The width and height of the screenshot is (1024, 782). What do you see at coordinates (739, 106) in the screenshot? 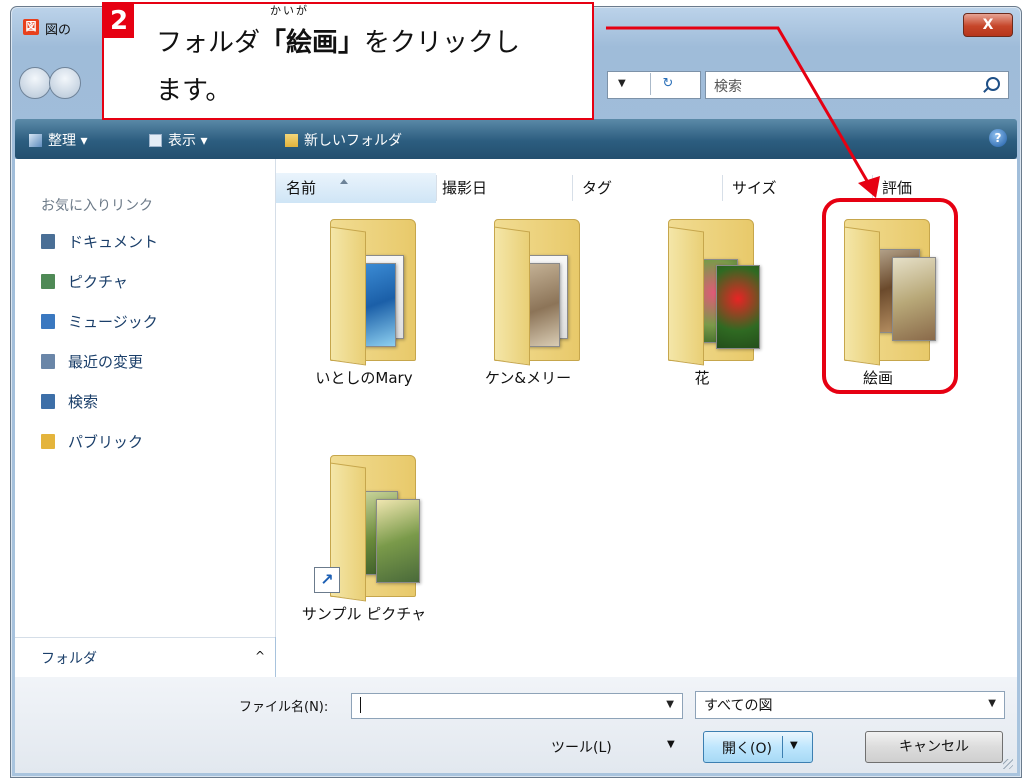
I see `arrow-line` at bounding box center [739, 106].